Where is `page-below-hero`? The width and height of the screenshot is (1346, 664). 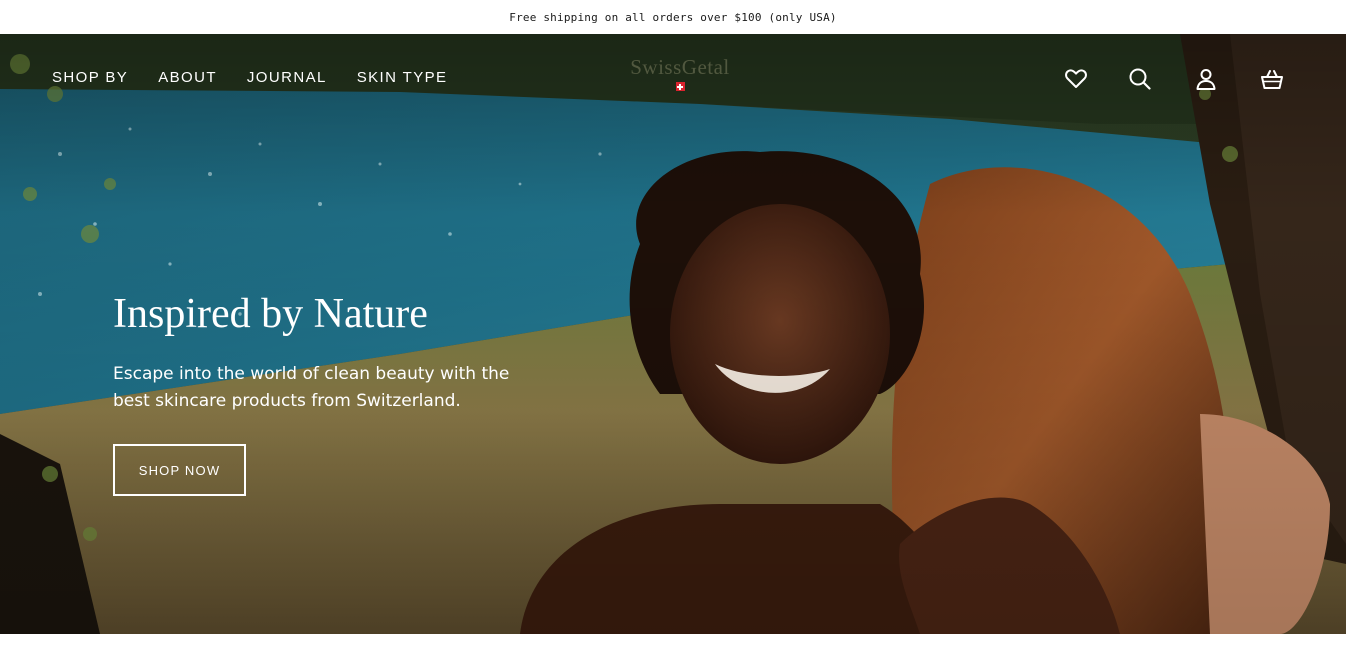
page-below-hero is located at coordinates (673, 649).